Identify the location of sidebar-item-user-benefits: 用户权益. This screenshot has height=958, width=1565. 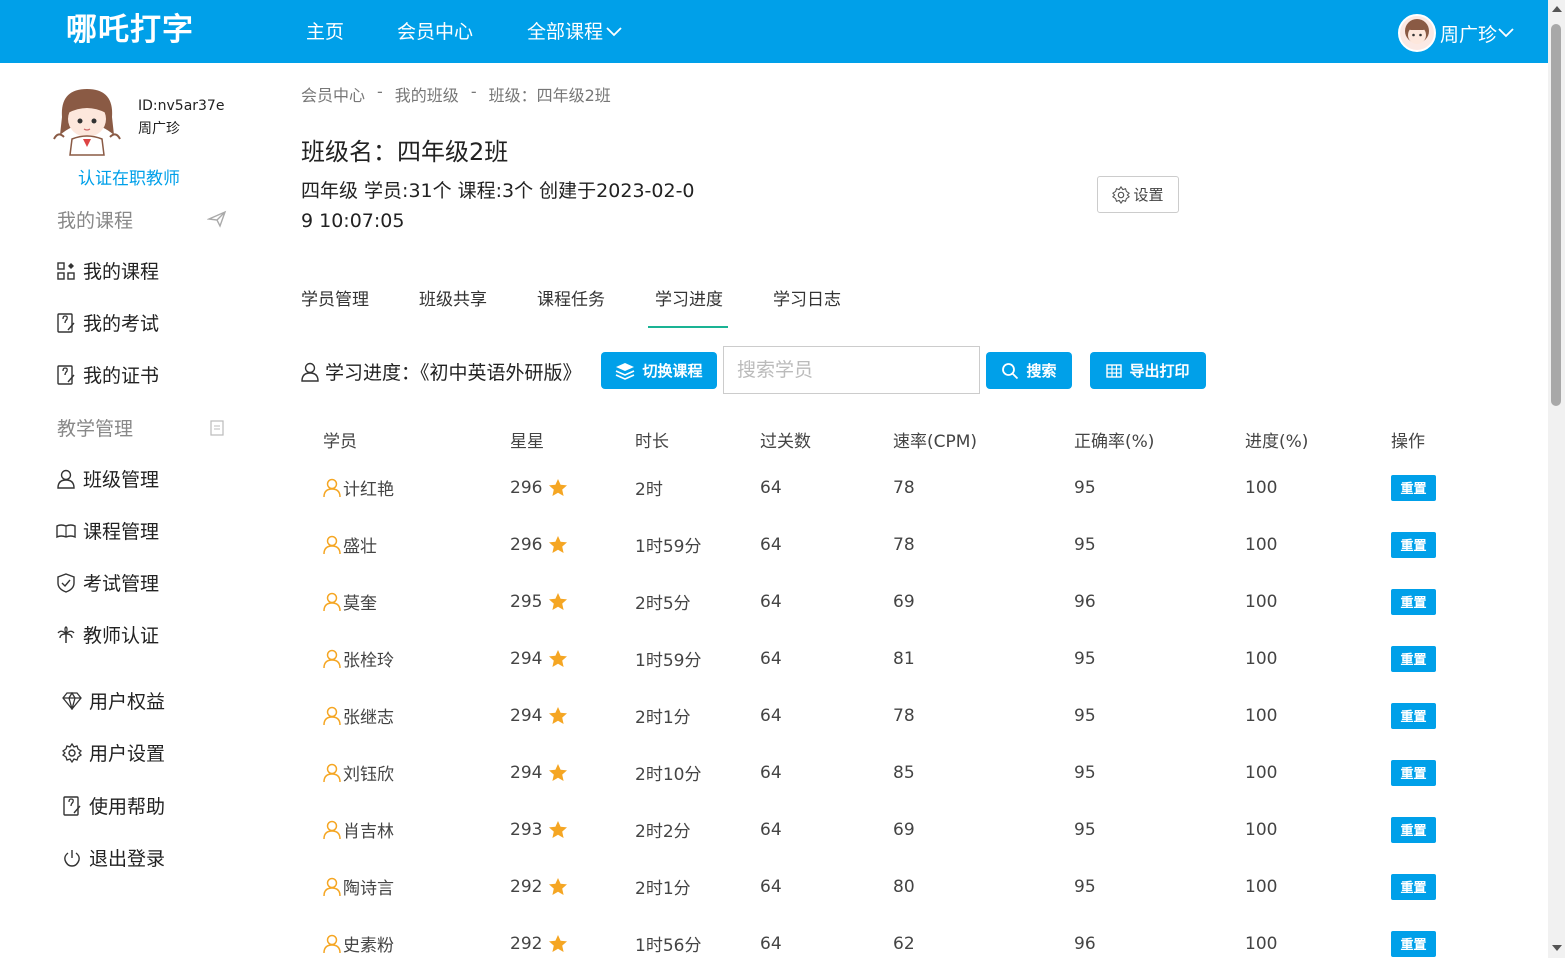
(113, 700).